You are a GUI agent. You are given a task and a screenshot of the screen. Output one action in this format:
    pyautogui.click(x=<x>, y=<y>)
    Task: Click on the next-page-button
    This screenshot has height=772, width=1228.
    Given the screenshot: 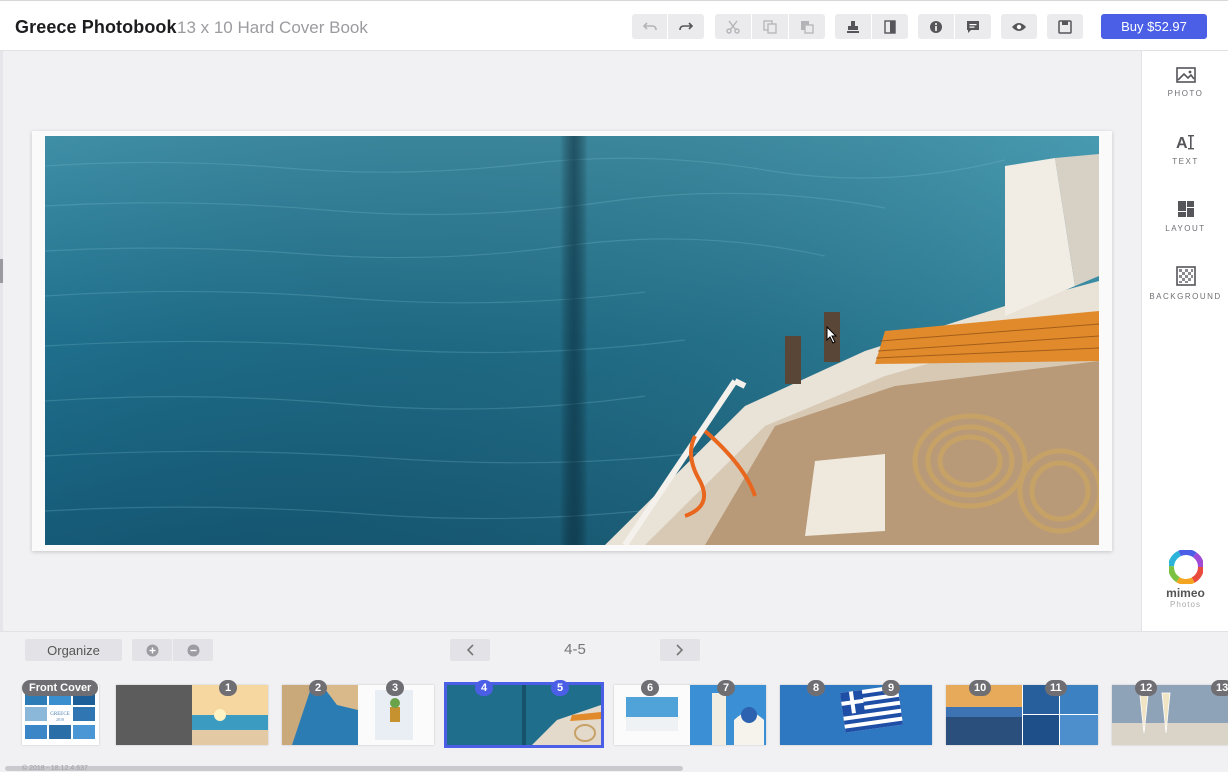 What is the action you would take?
    pyautogui.click(x=680, y=650)
    